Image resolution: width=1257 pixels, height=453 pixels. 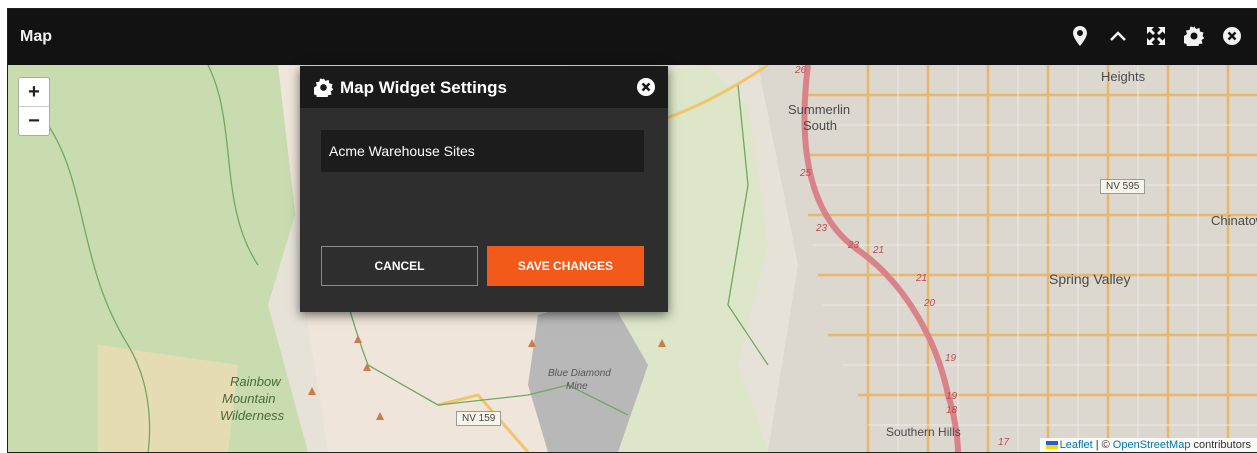 What do you see at coordinates (1222, 445) in the screenshot?
I see `attribution-contributors: contributors` at bounding box center [1222, 445].